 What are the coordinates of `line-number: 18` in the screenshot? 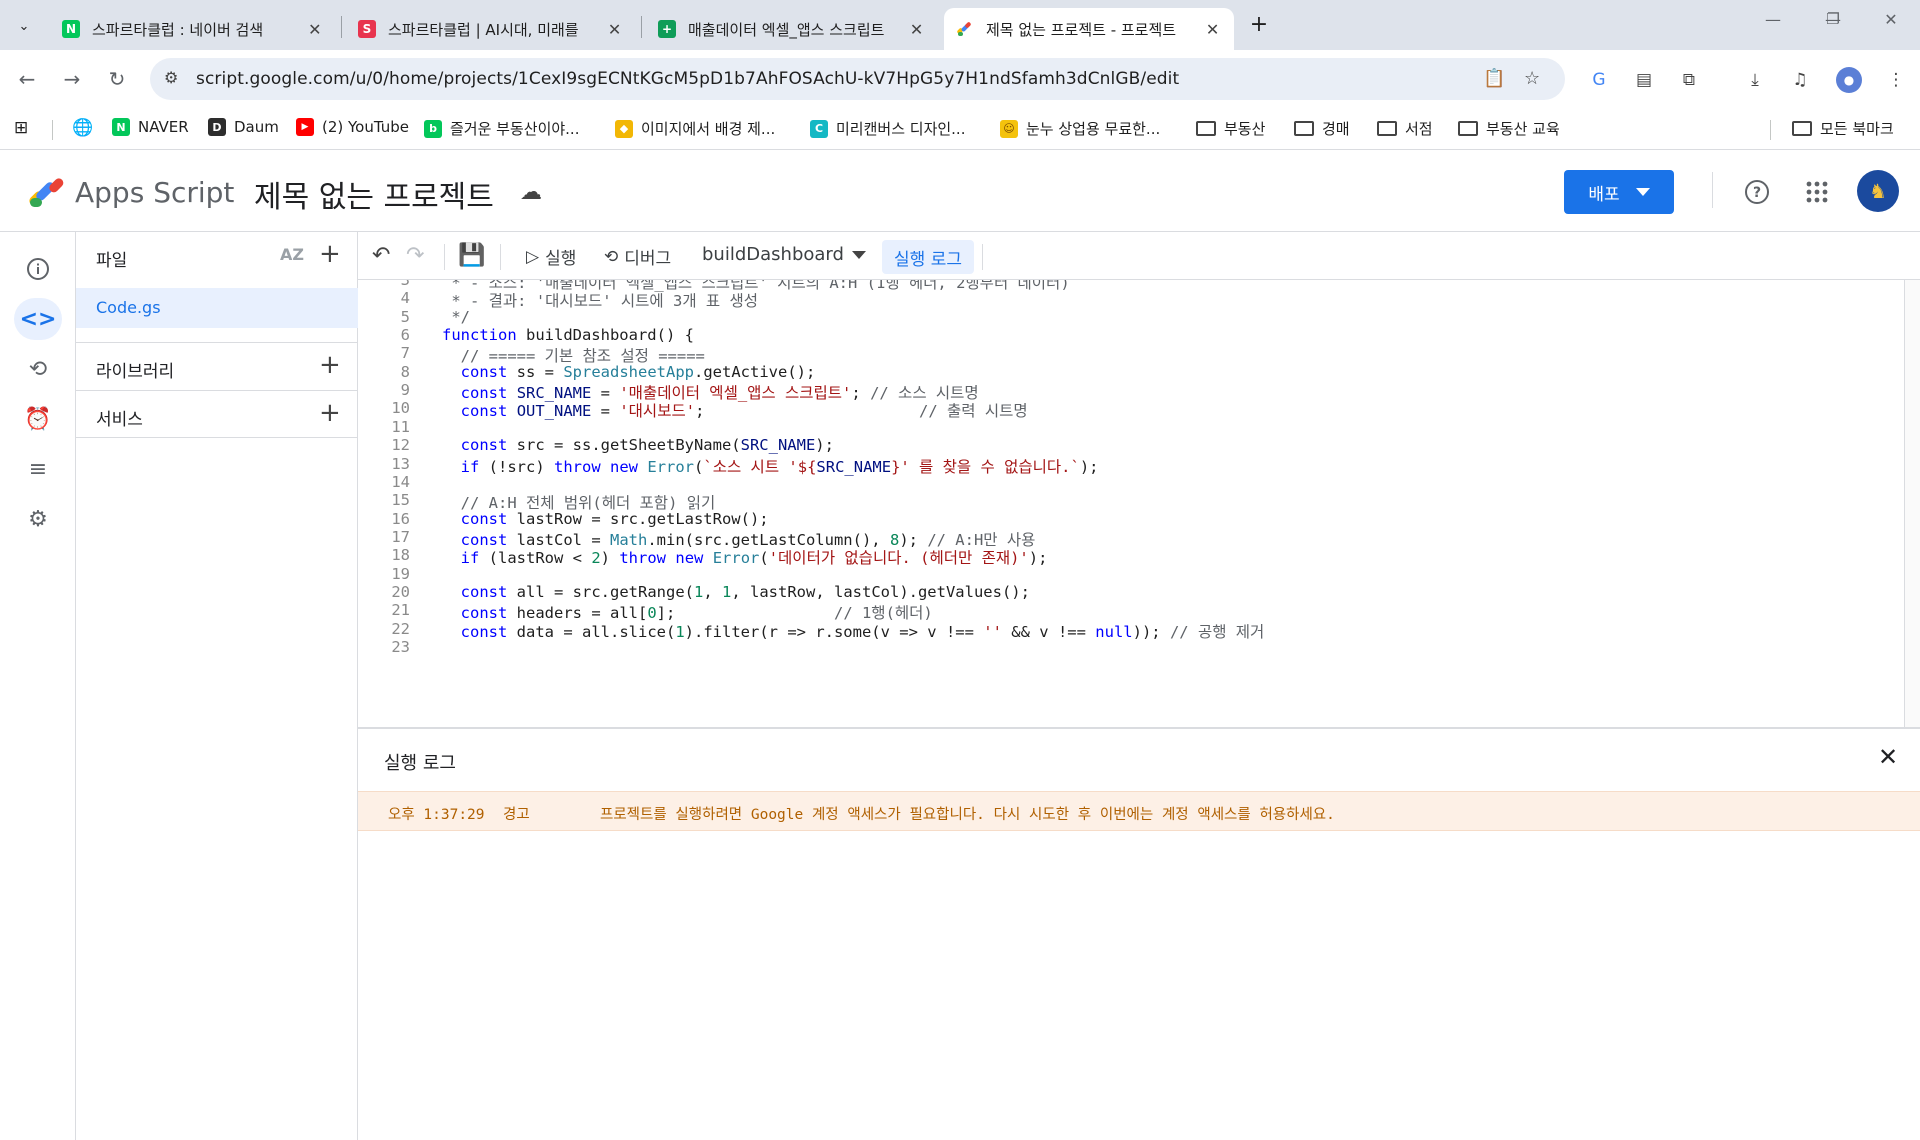 It's located at (400, 555).